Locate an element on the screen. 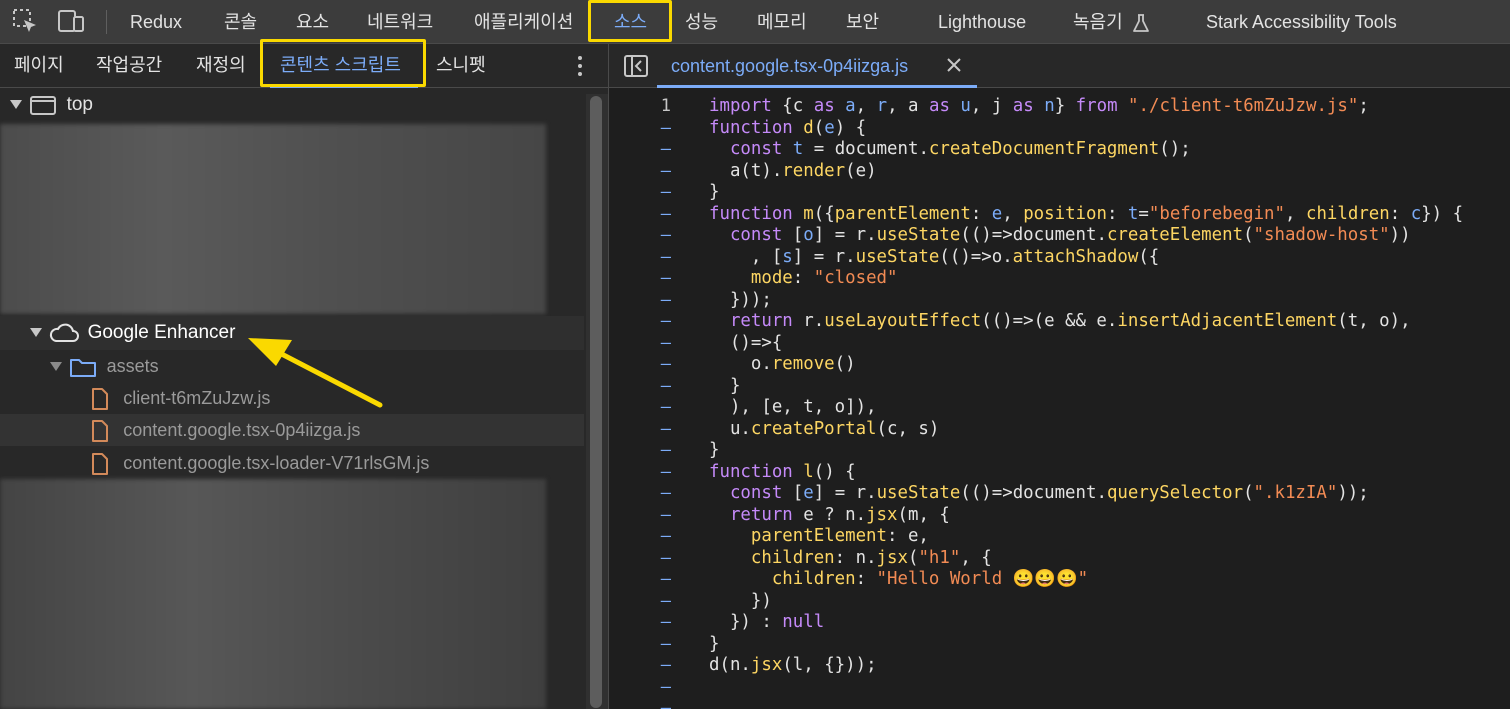 This screenshot has height=709, width=1510. kebab-menu-icon is located at coordinates (580, 66).